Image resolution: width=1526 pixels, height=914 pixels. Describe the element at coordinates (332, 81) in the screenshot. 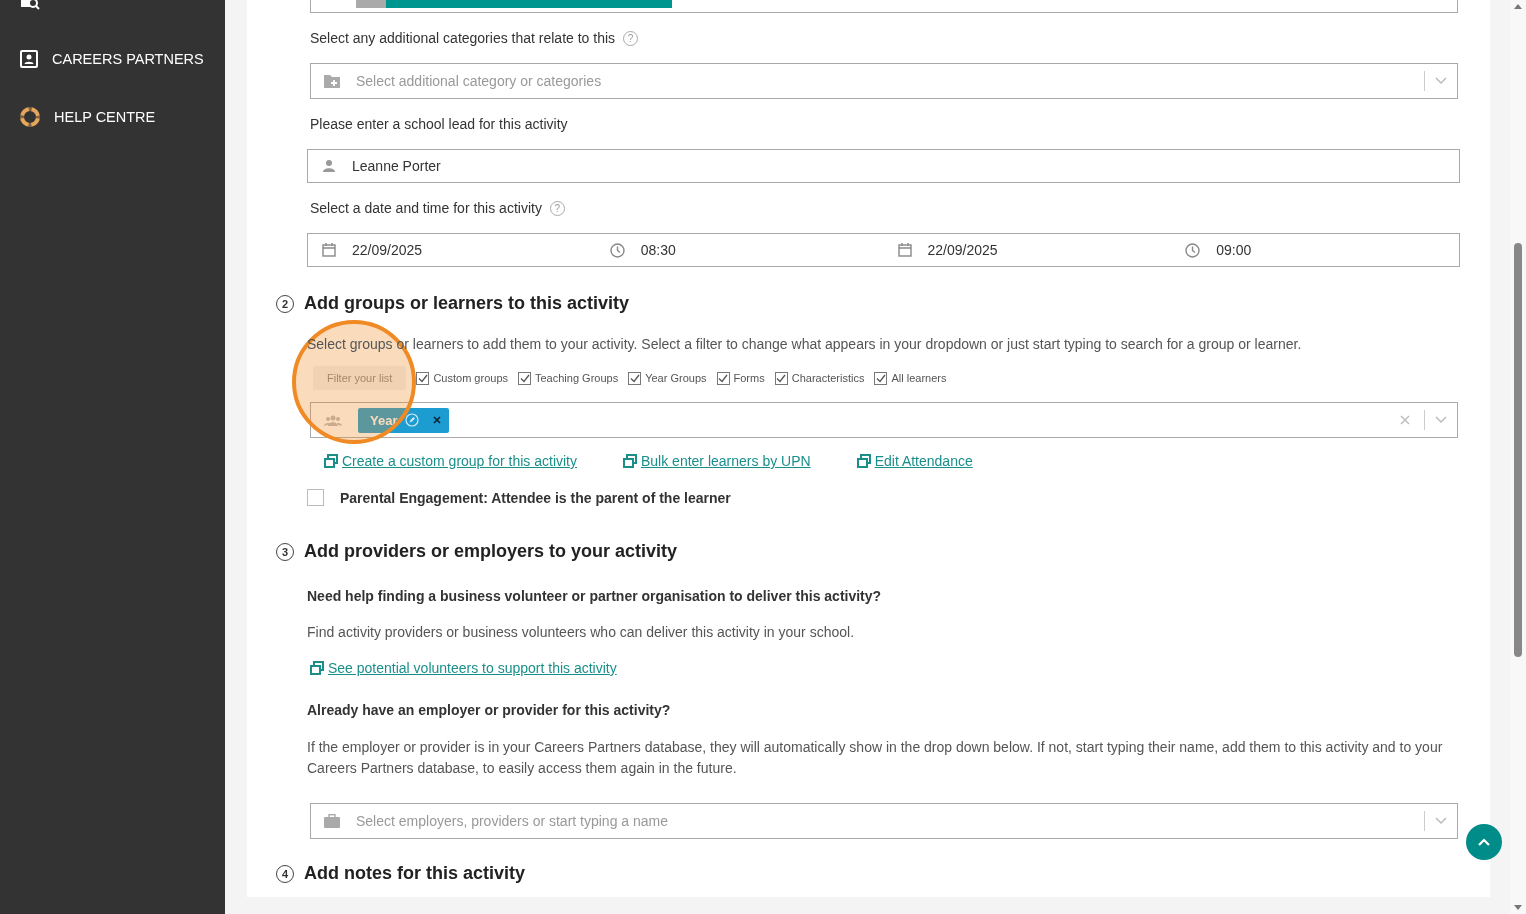

I see `folder-icon` at that location.